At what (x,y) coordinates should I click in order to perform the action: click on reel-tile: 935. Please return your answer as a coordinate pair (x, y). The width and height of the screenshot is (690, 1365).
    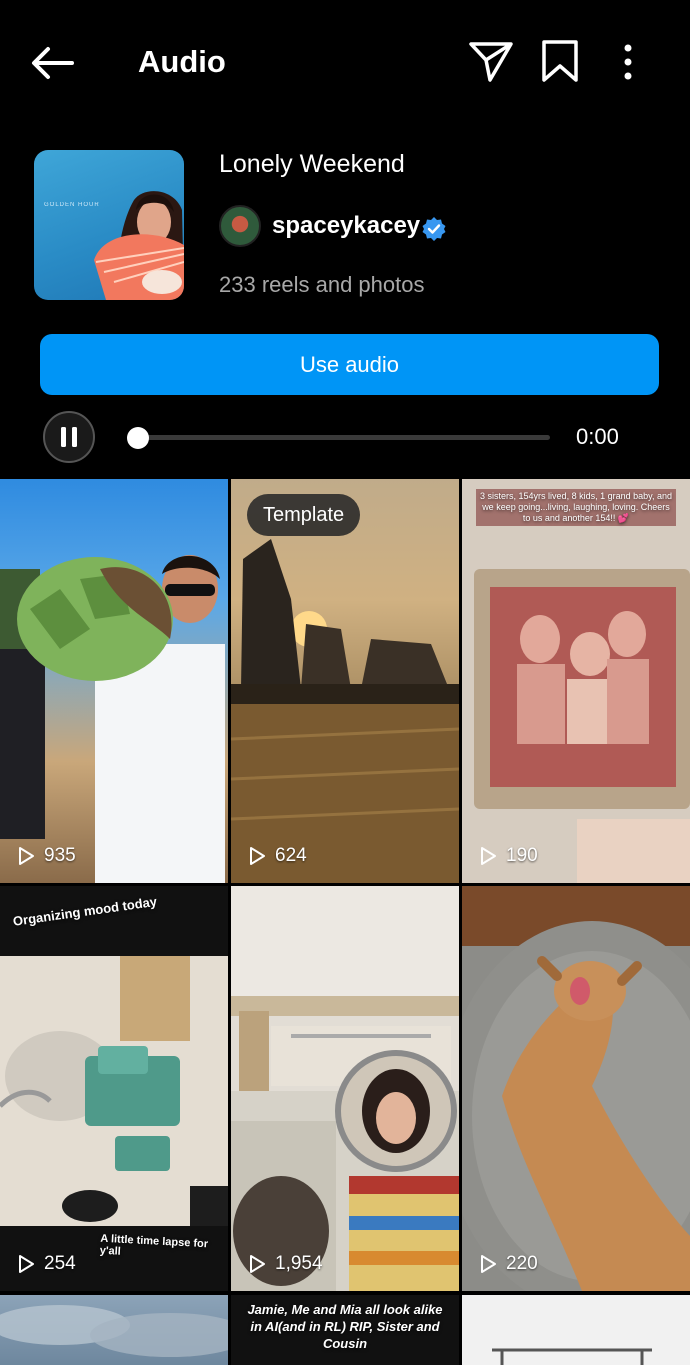
    Looking at the image, I should click on (114, 681).